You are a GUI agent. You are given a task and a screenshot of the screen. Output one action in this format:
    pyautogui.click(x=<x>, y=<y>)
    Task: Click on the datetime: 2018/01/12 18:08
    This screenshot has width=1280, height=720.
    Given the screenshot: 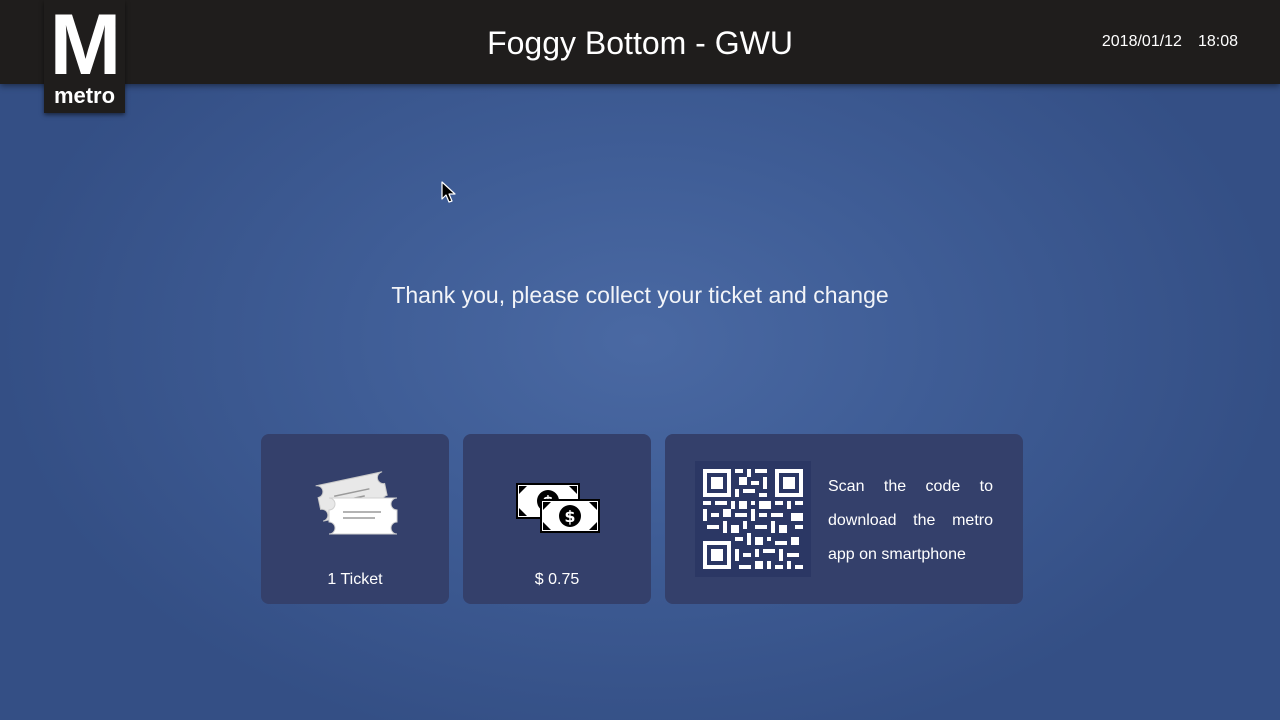 What is the action you would take?
    pyautogui.click(x=1170, y=42)
    